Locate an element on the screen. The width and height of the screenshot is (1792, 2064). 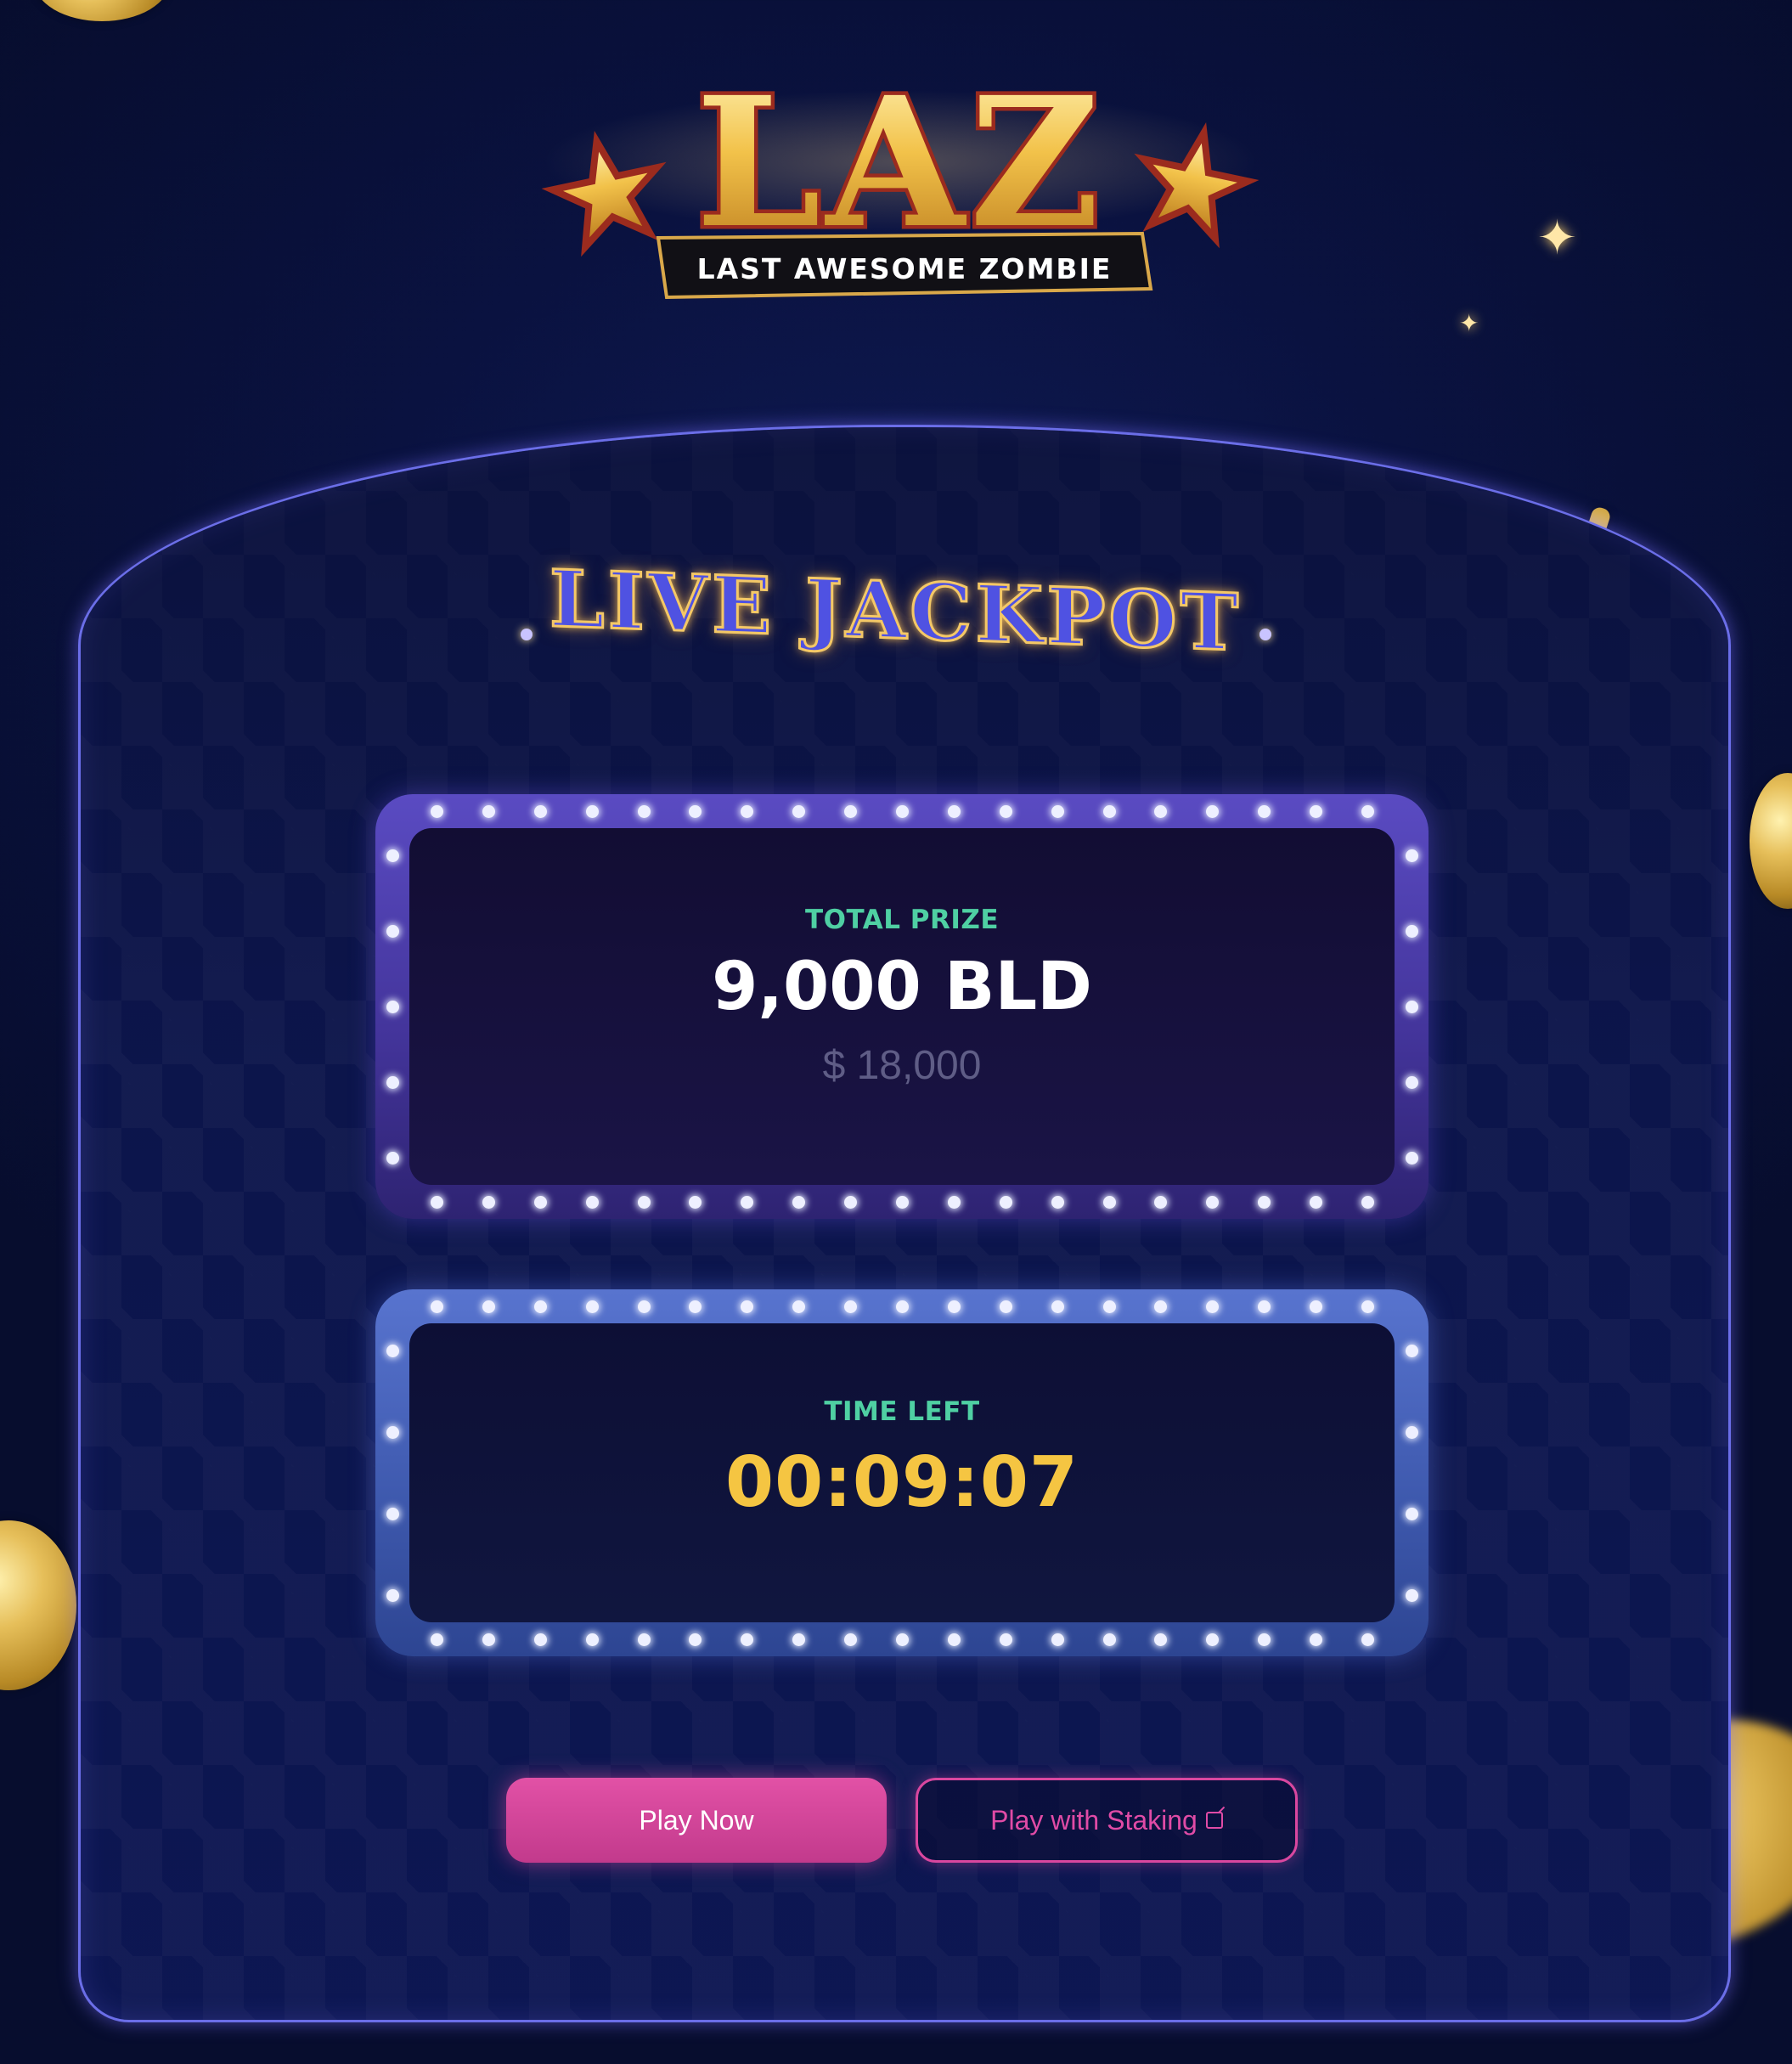
coin-decoration is located at coordinates (38, 1605).